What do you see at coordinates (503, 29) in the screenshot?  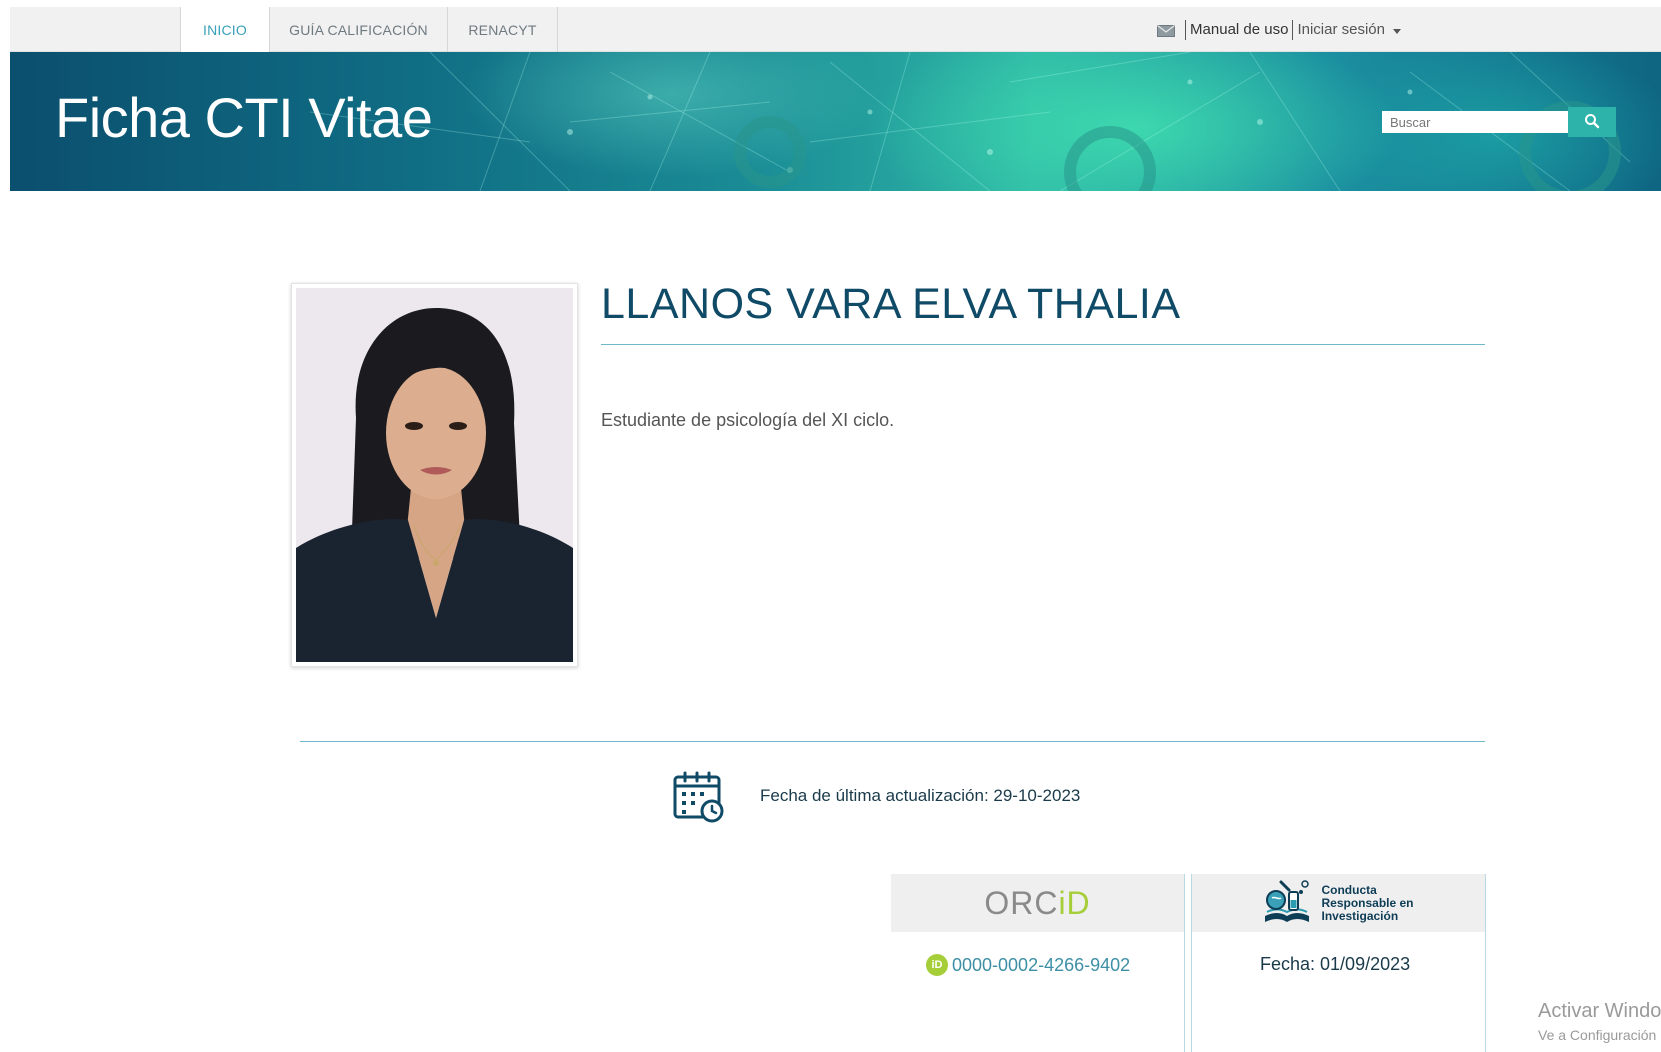 I see `tab-renacyt: RENACYT` at bounding box center [503, 29].